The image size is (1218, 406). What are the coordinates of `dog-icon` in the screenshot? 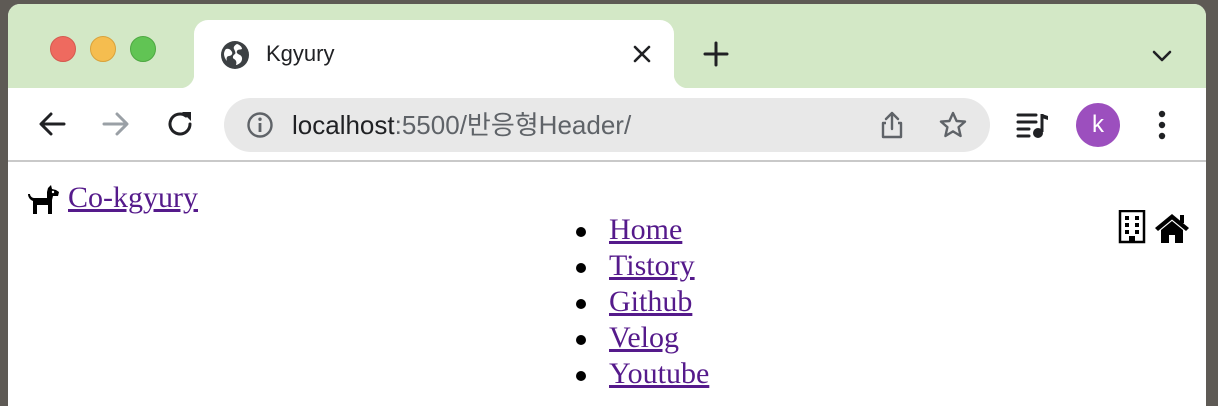 It's located at (43, 199).